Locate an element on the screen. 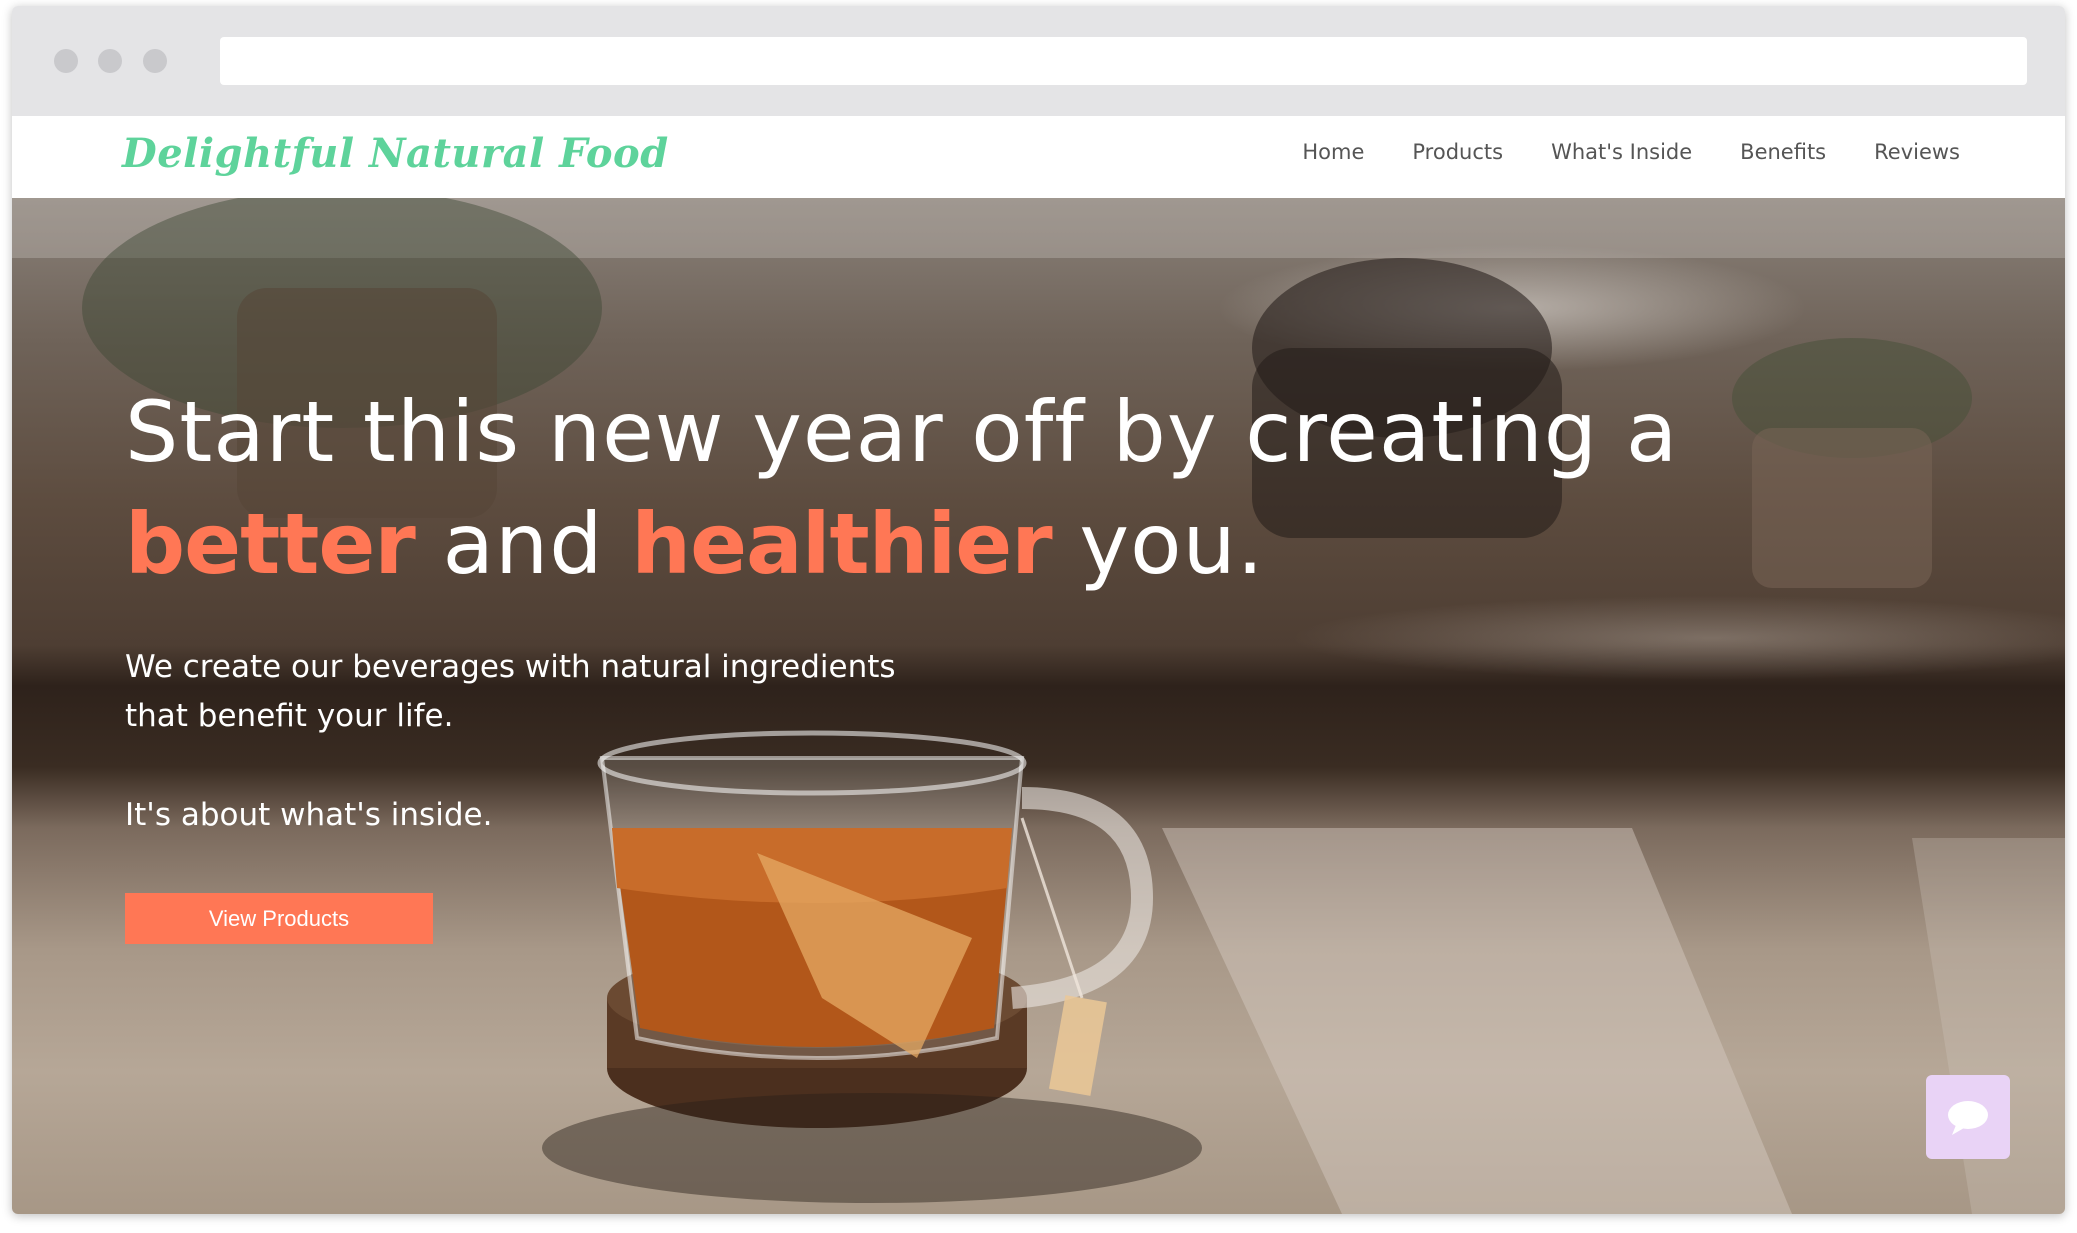 The width and height of the screenshot is (2077, 1233). headline-accent-healthier: healthier is located at coordinates (841, 544).